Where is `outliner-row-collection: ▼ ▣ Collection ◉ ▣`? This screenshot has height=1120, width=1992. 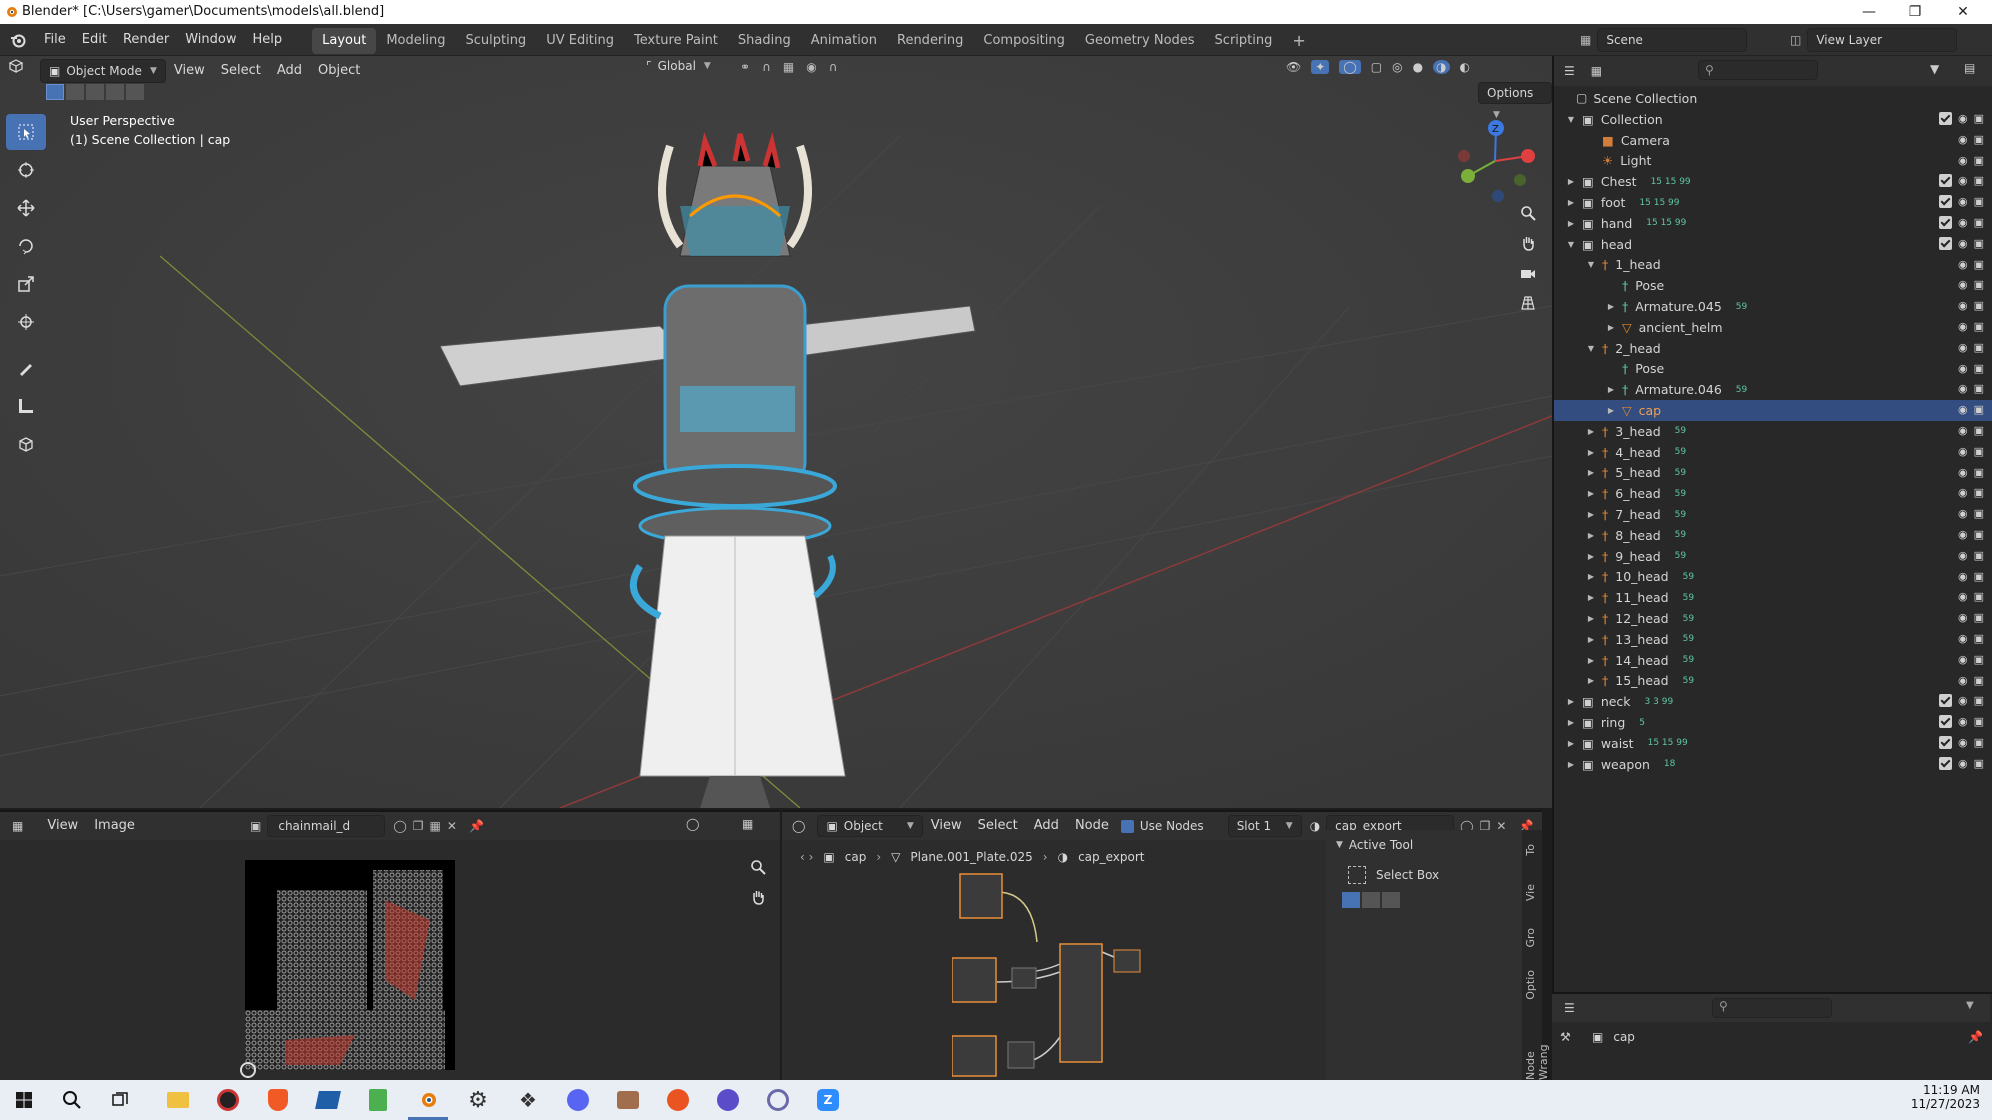 outliner-row-collection: ▼ ▣ Collection ◉ ▣ is located at coordinates (1773, 119).